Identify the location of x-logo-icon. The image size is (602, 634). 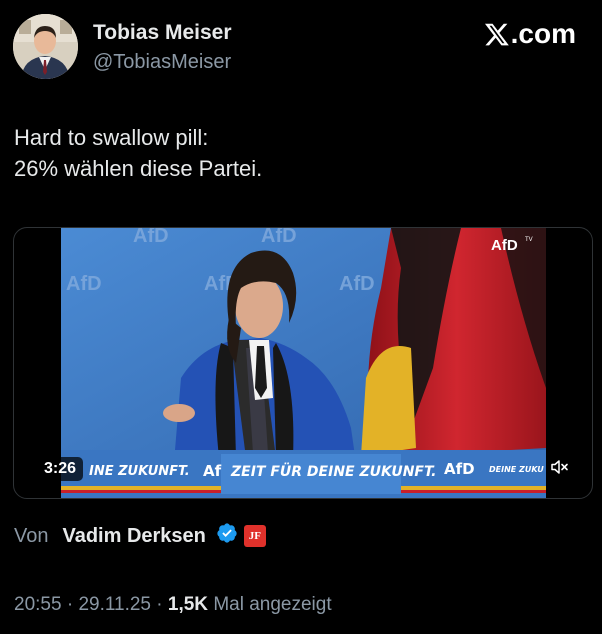
(496, 34).